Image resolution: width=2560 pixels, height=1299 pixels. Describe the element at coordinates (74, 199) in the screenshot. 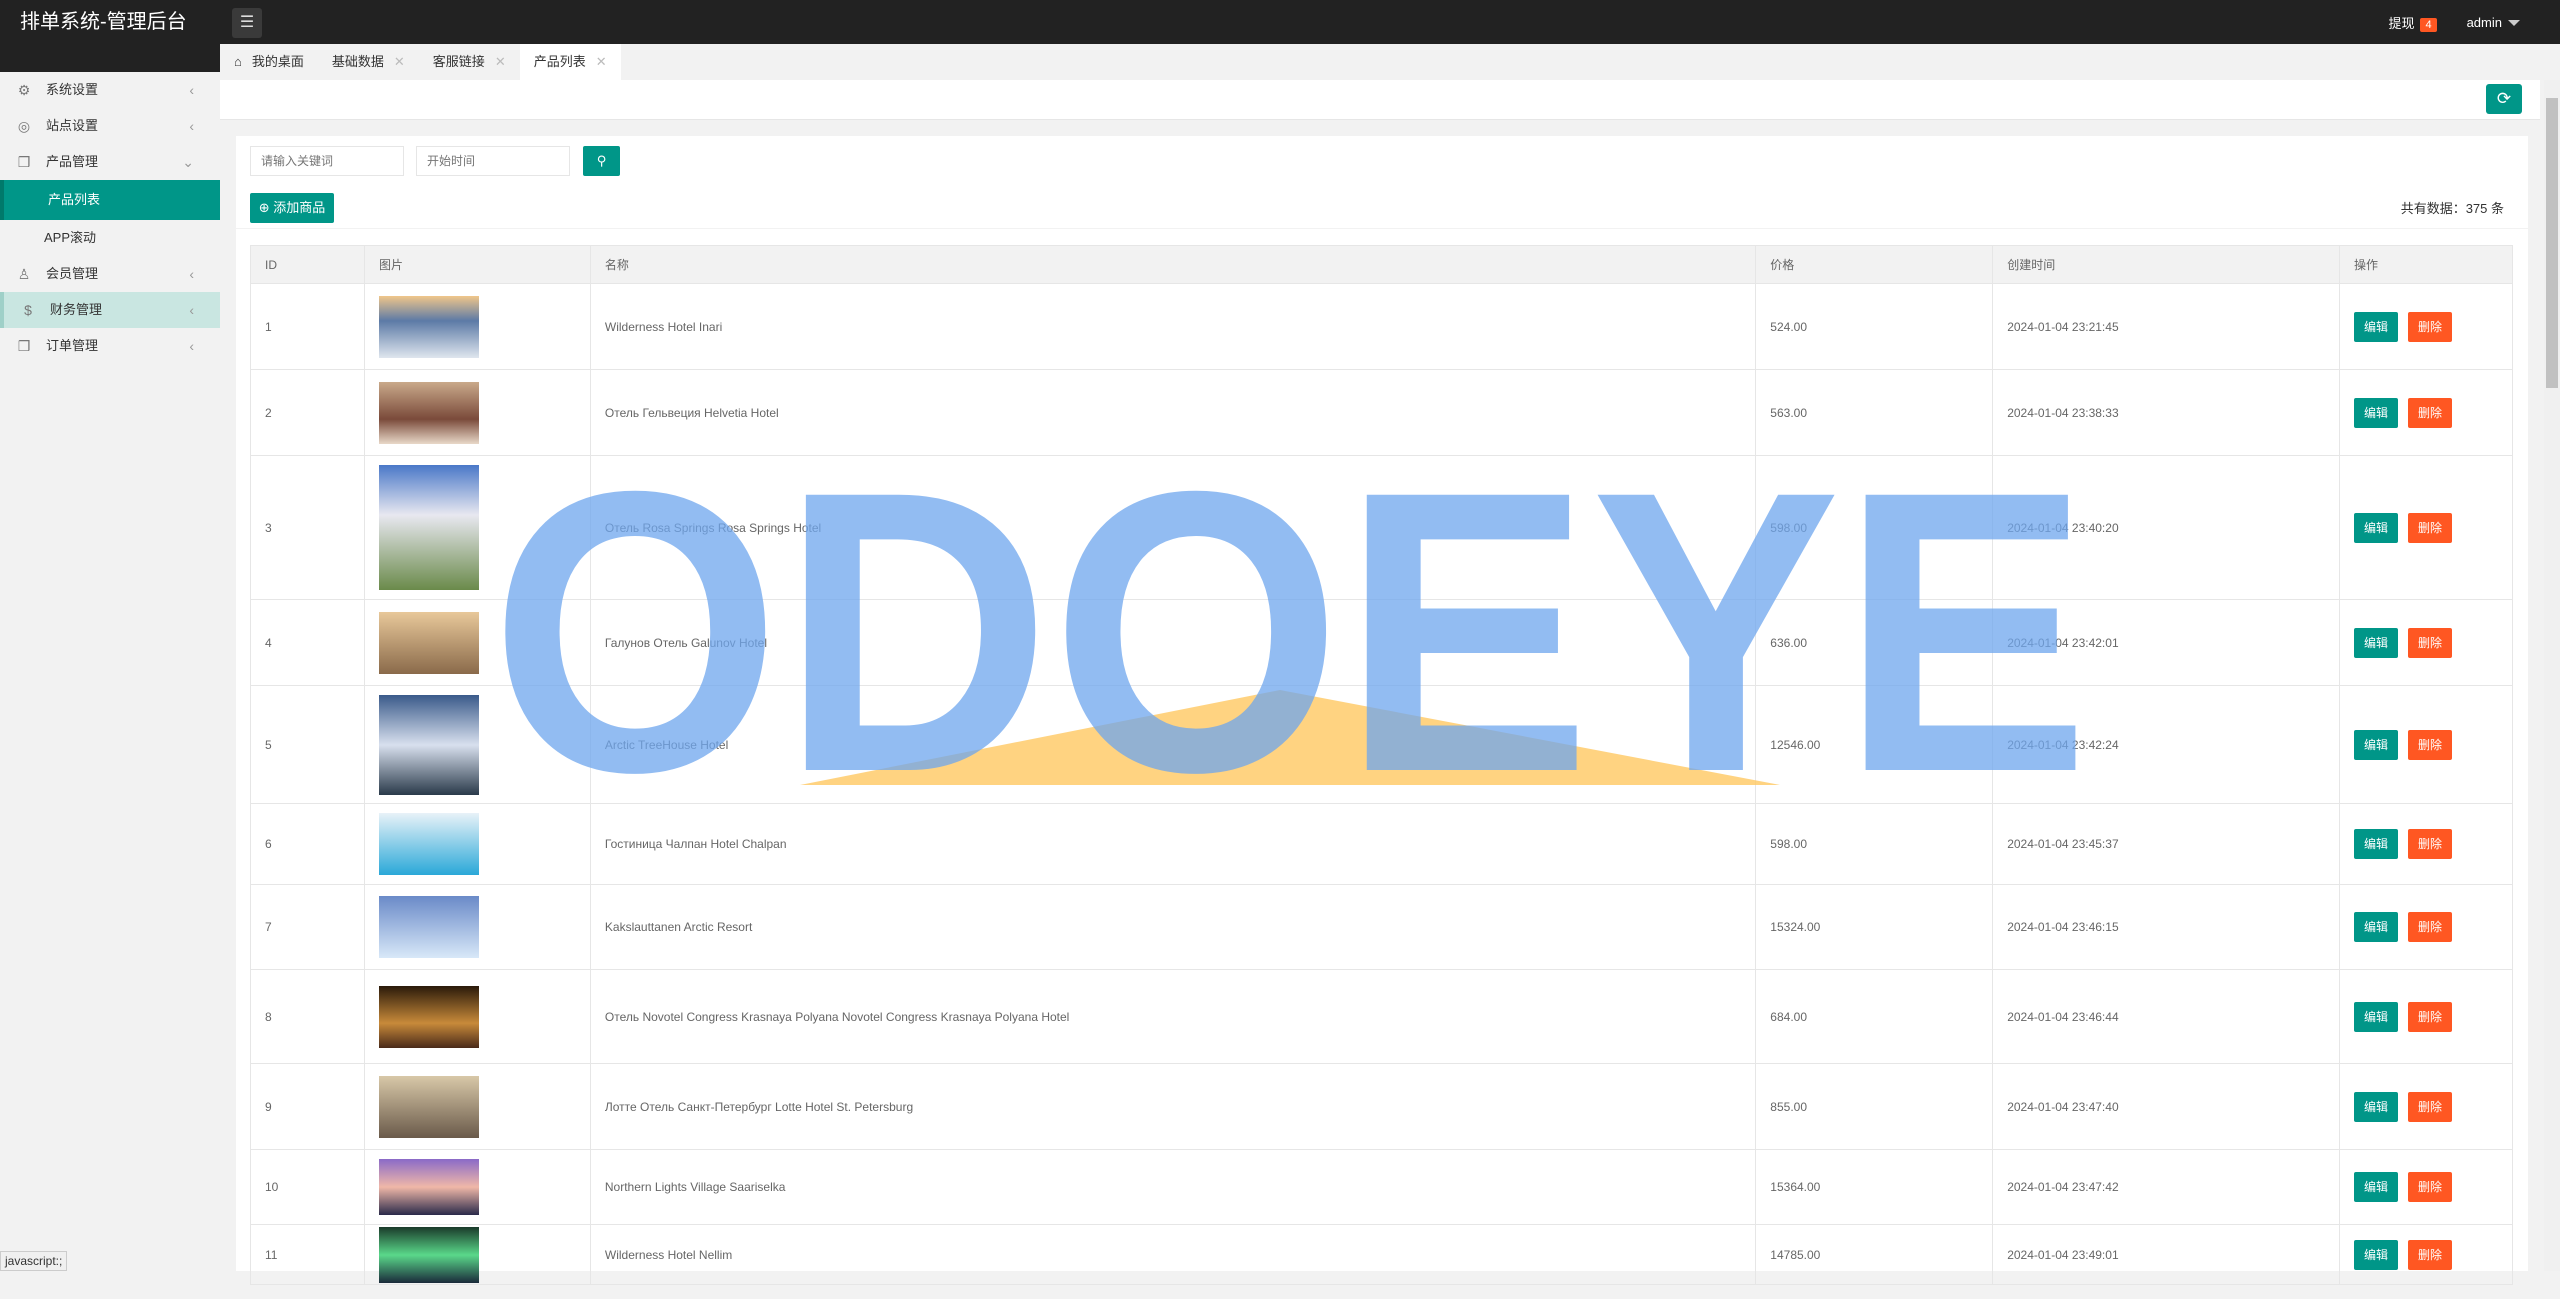

I see `sidebar-item-label: 产品列表` at that location.